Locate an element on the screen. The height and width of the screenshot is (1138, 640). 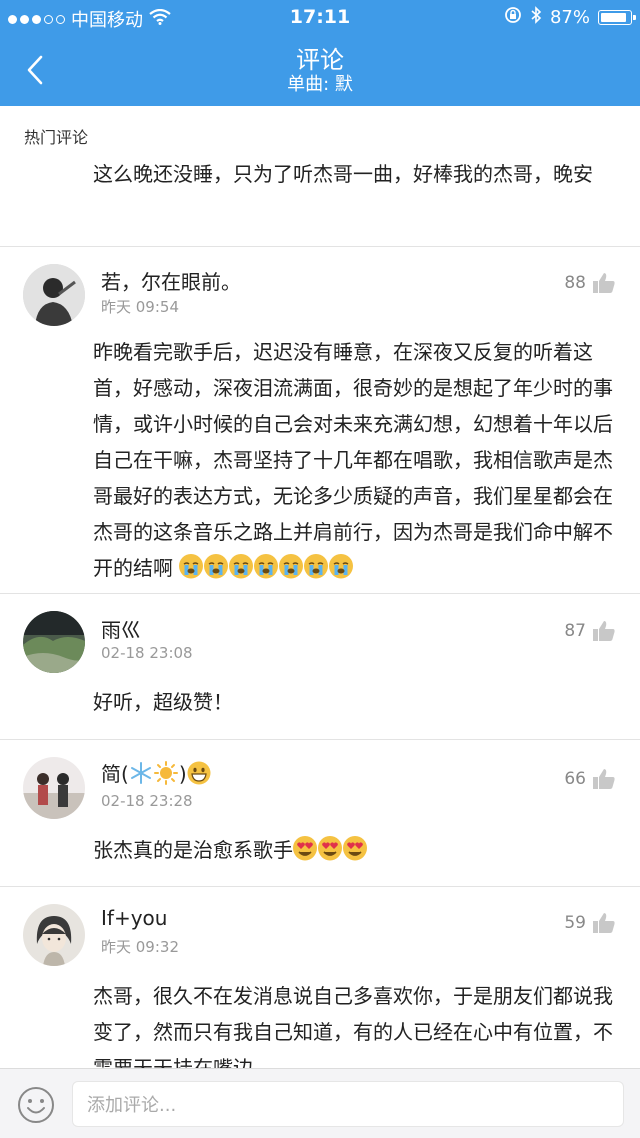
crying-face-emoji-group is located at coordinates (263, 567).